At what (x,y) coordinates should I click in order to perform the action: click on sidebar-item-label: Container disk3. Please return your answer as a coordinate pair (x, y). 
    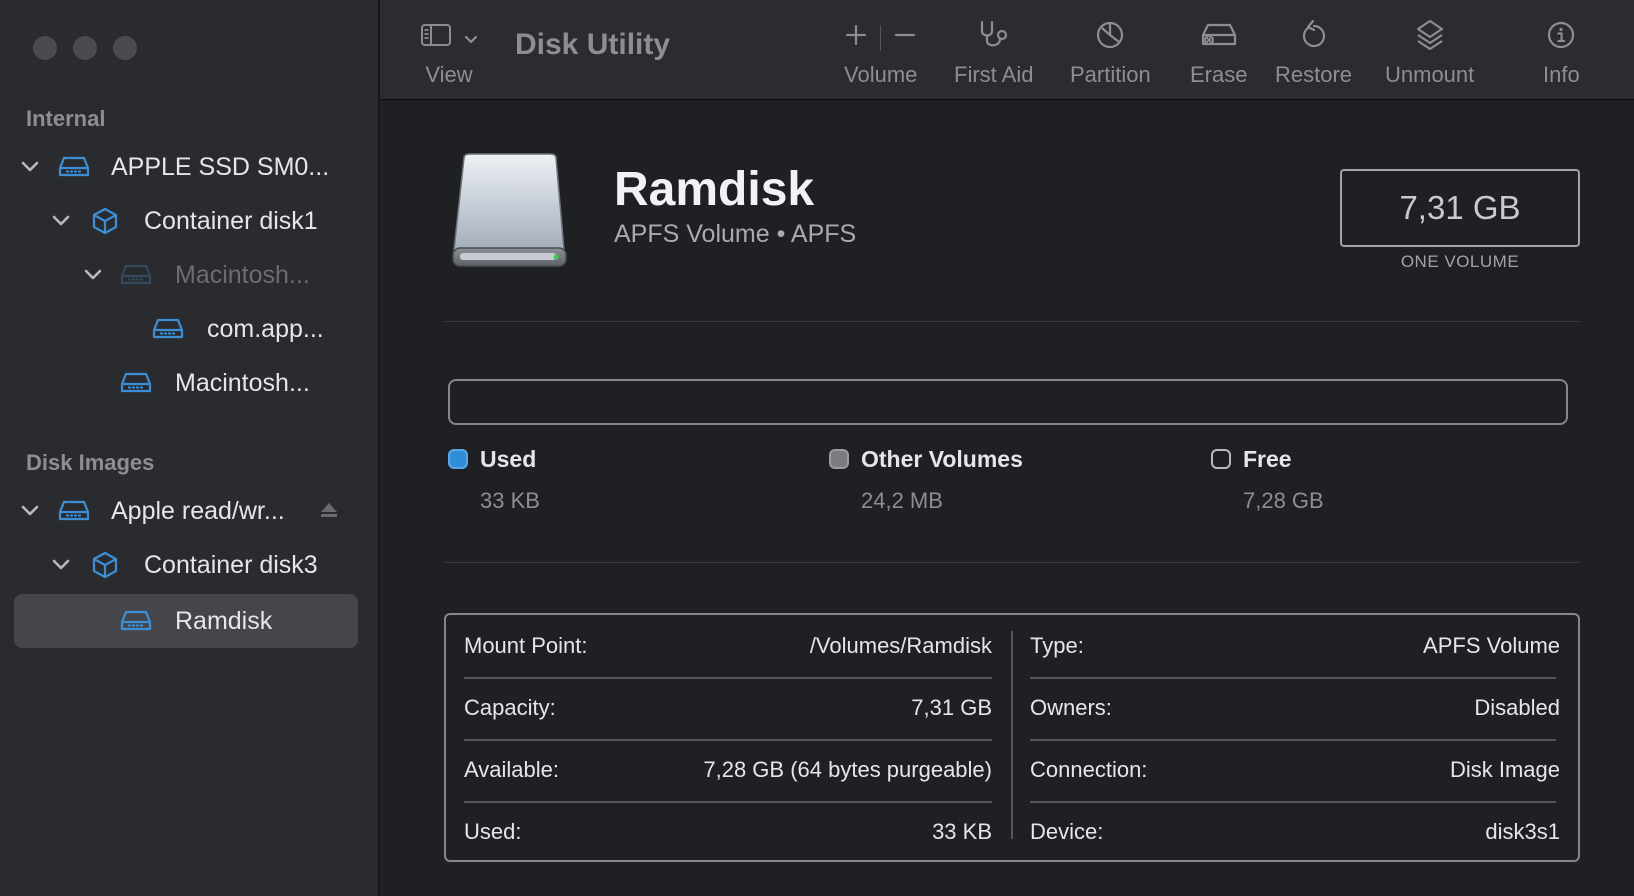
    Looking at the image, I should click on (231, 564).